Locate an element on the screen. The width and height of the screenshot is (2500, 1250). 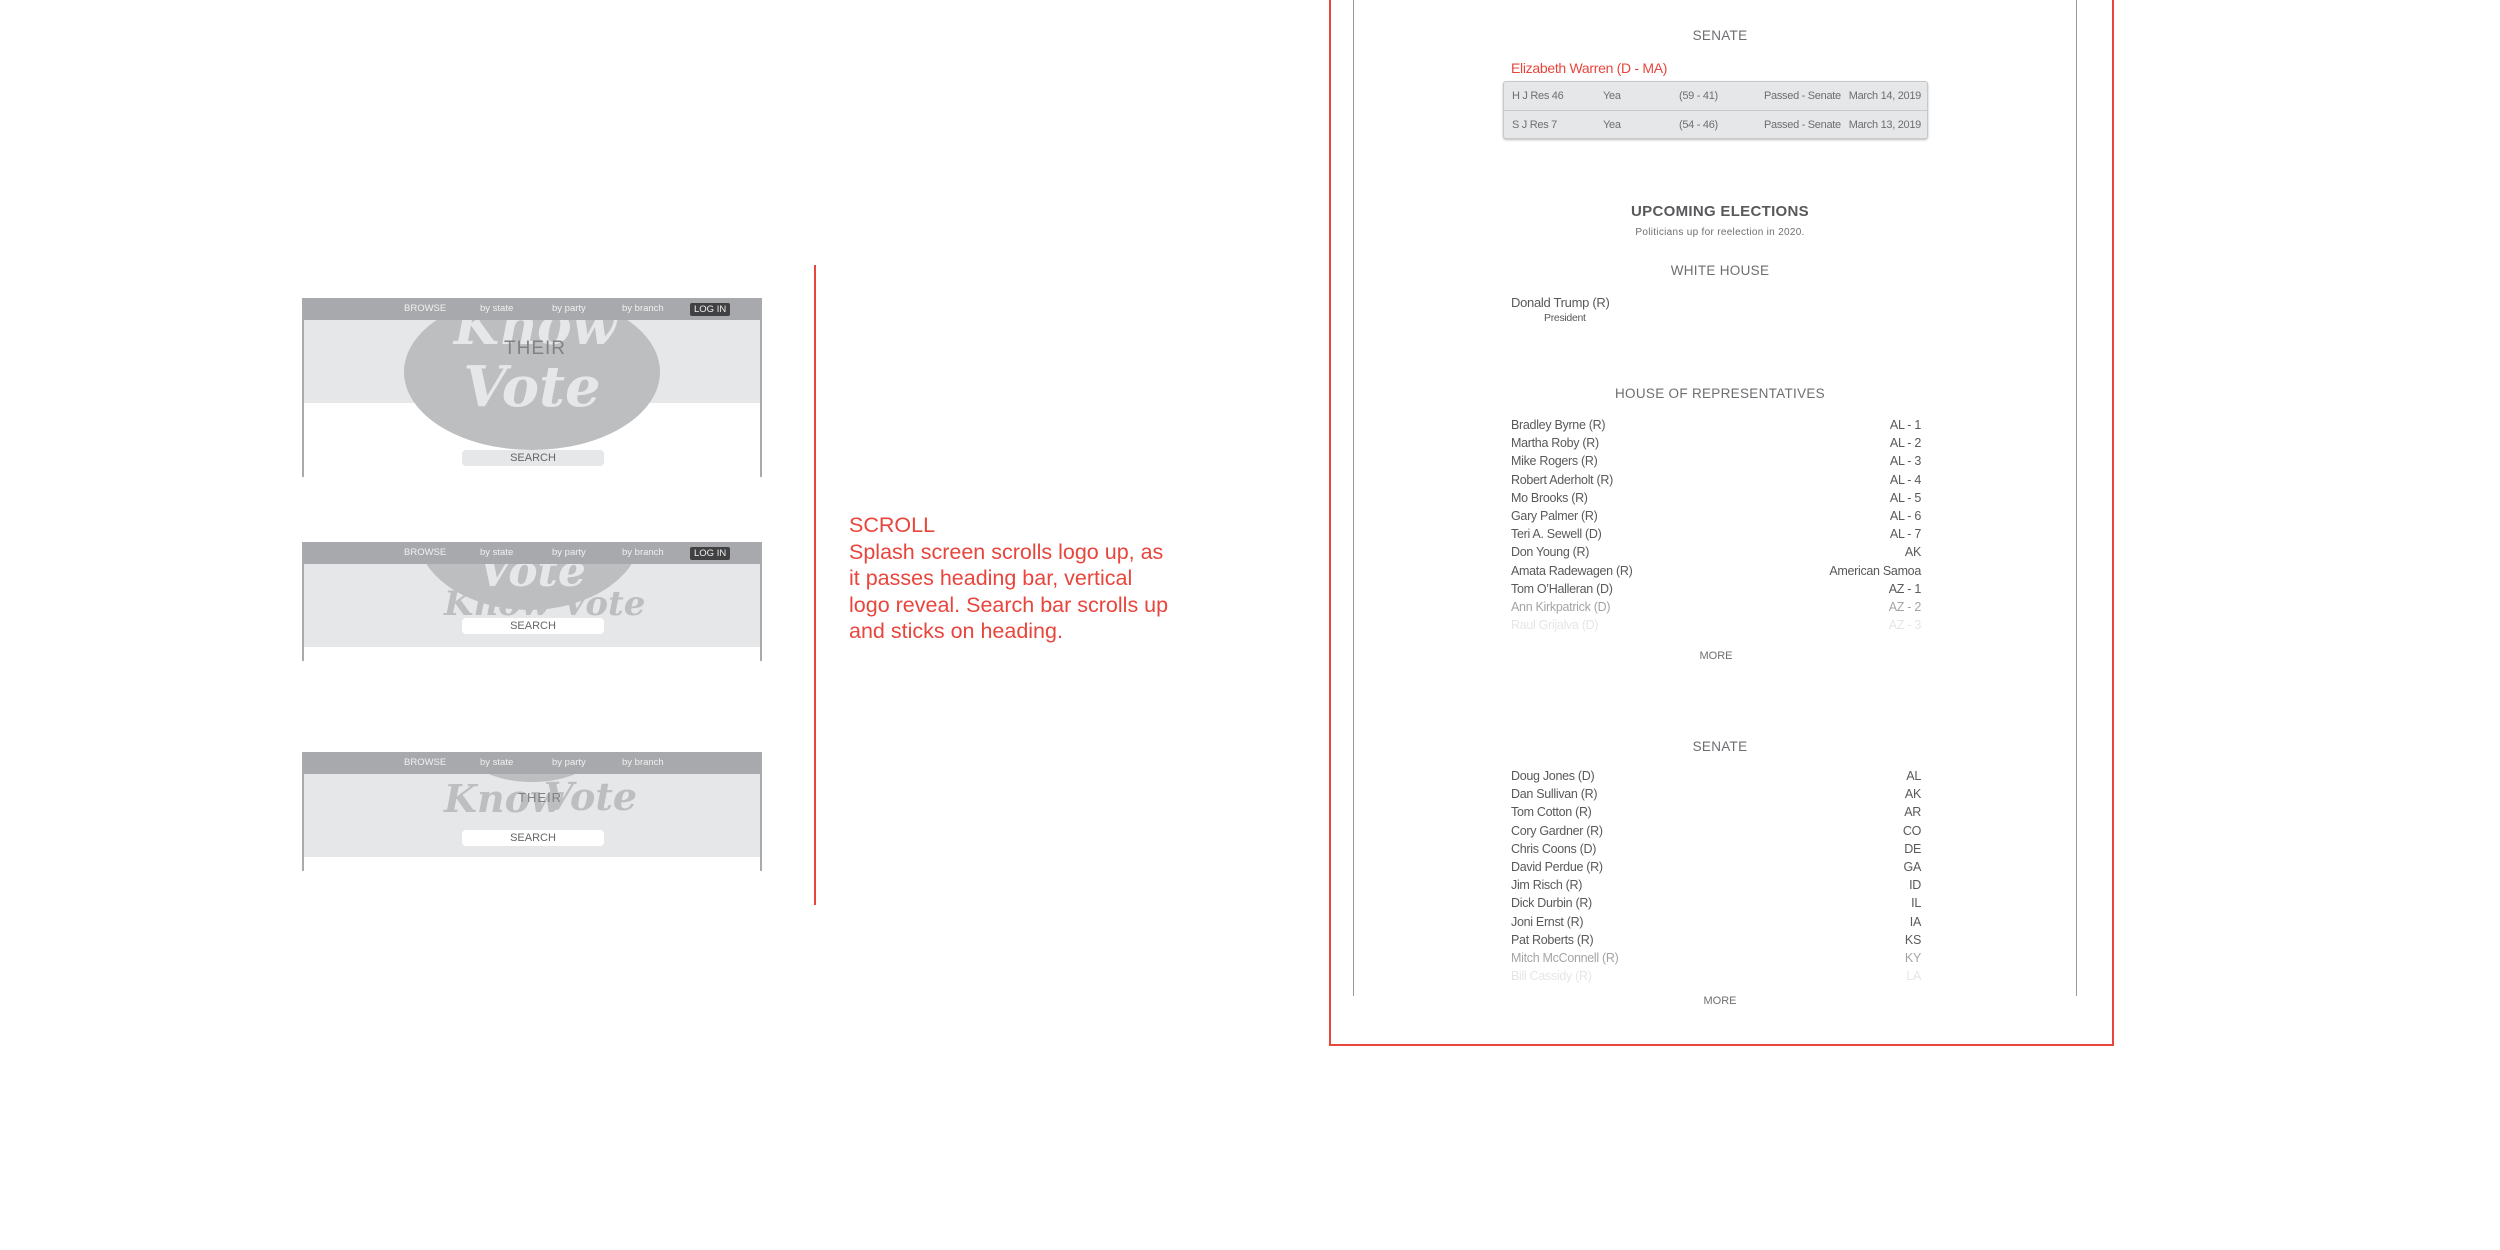
senate-list-item: Joni Ernst (R) IA is located at coordinates (1716, 924).